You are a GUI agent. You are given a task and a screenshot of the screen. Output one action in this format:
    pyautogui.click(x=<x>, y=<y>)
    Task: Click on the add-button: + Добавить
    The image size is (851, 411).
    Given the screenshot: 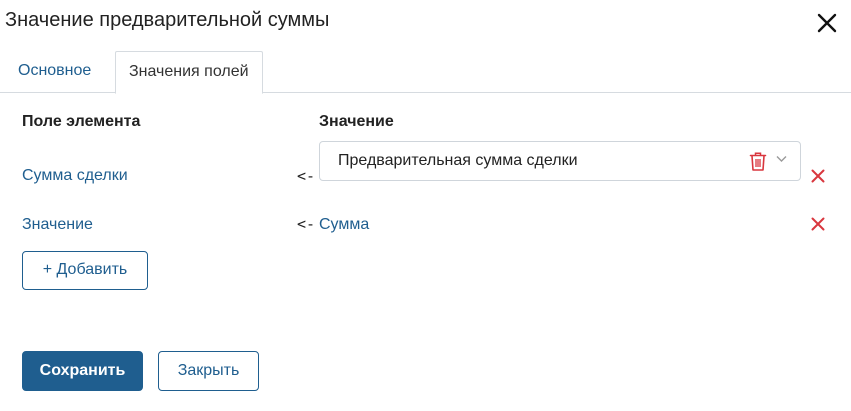 What is the action you would take?
    pyautogui.click(x=85, y=270)
    